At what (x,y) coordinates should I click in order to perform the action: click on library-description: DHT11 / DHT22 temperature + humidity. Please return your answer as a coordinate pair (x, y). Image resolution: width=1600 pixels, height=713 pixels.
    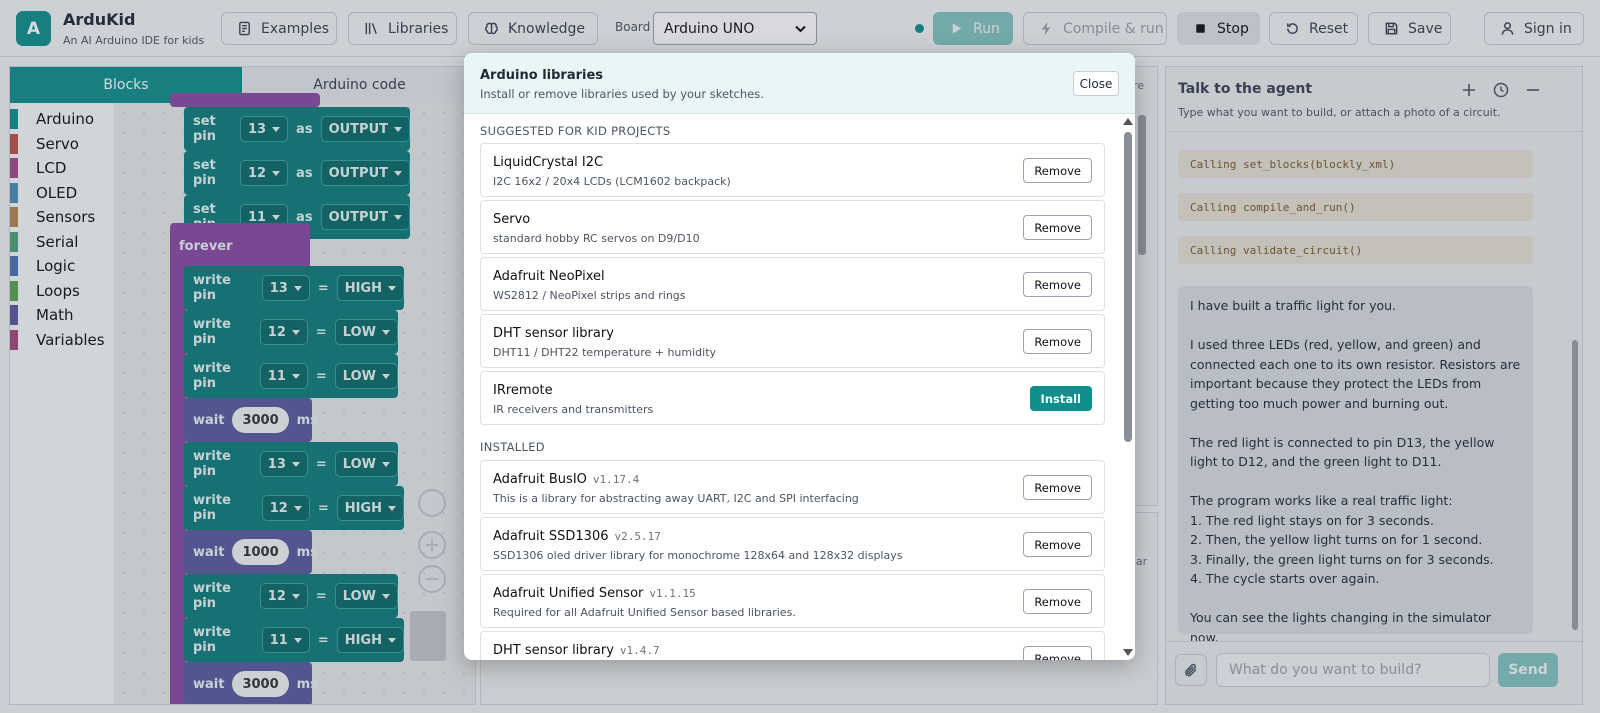
    Looking at the image, I should click on (605, 352).